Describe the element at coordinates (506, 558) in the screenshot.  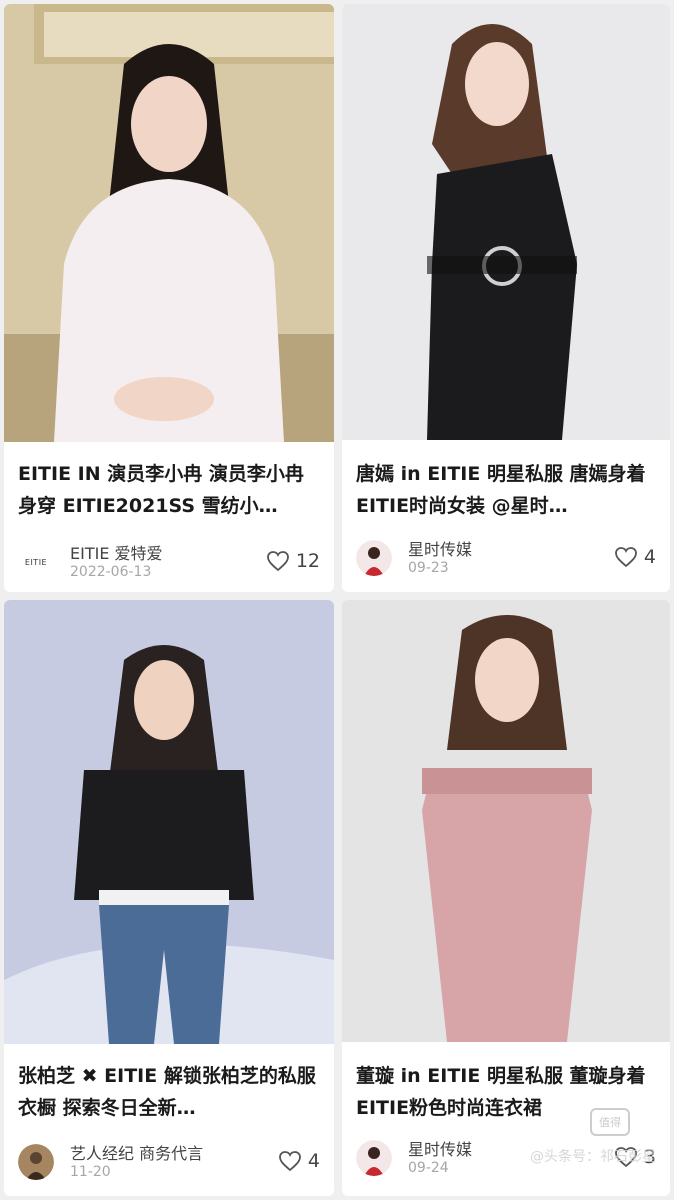
I see `author-row-2: 星时传媒 09-23 4` at that location.